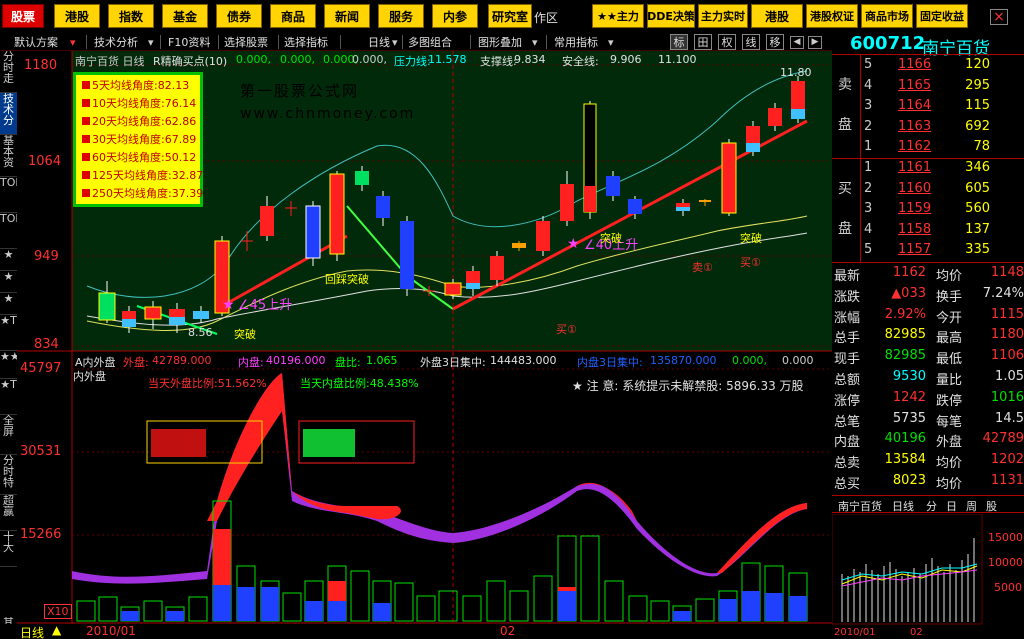 This screenshot has width=1024, height=639. Describe the element at coordinates (942, 16) in the screenshot. I see `toolbar-button-fixed-income: 固定收益` at that location.